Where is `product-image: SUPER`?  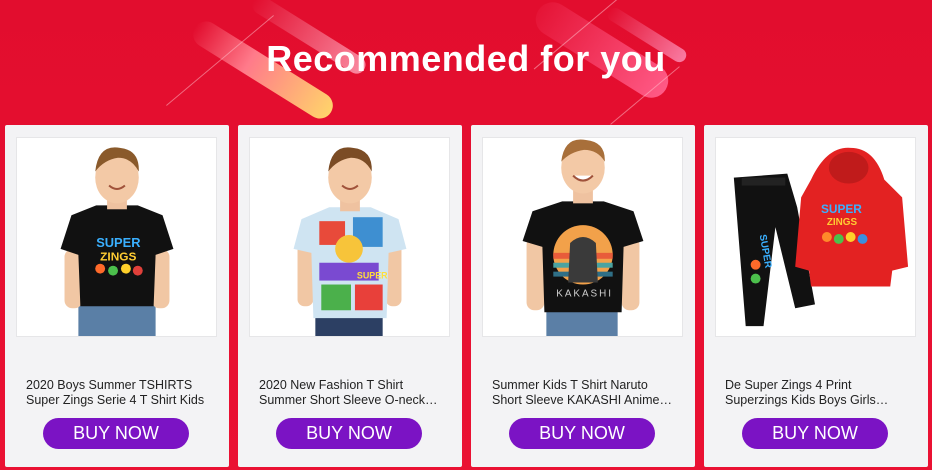
product-image: SUPER is located at coordinates (349, 237).